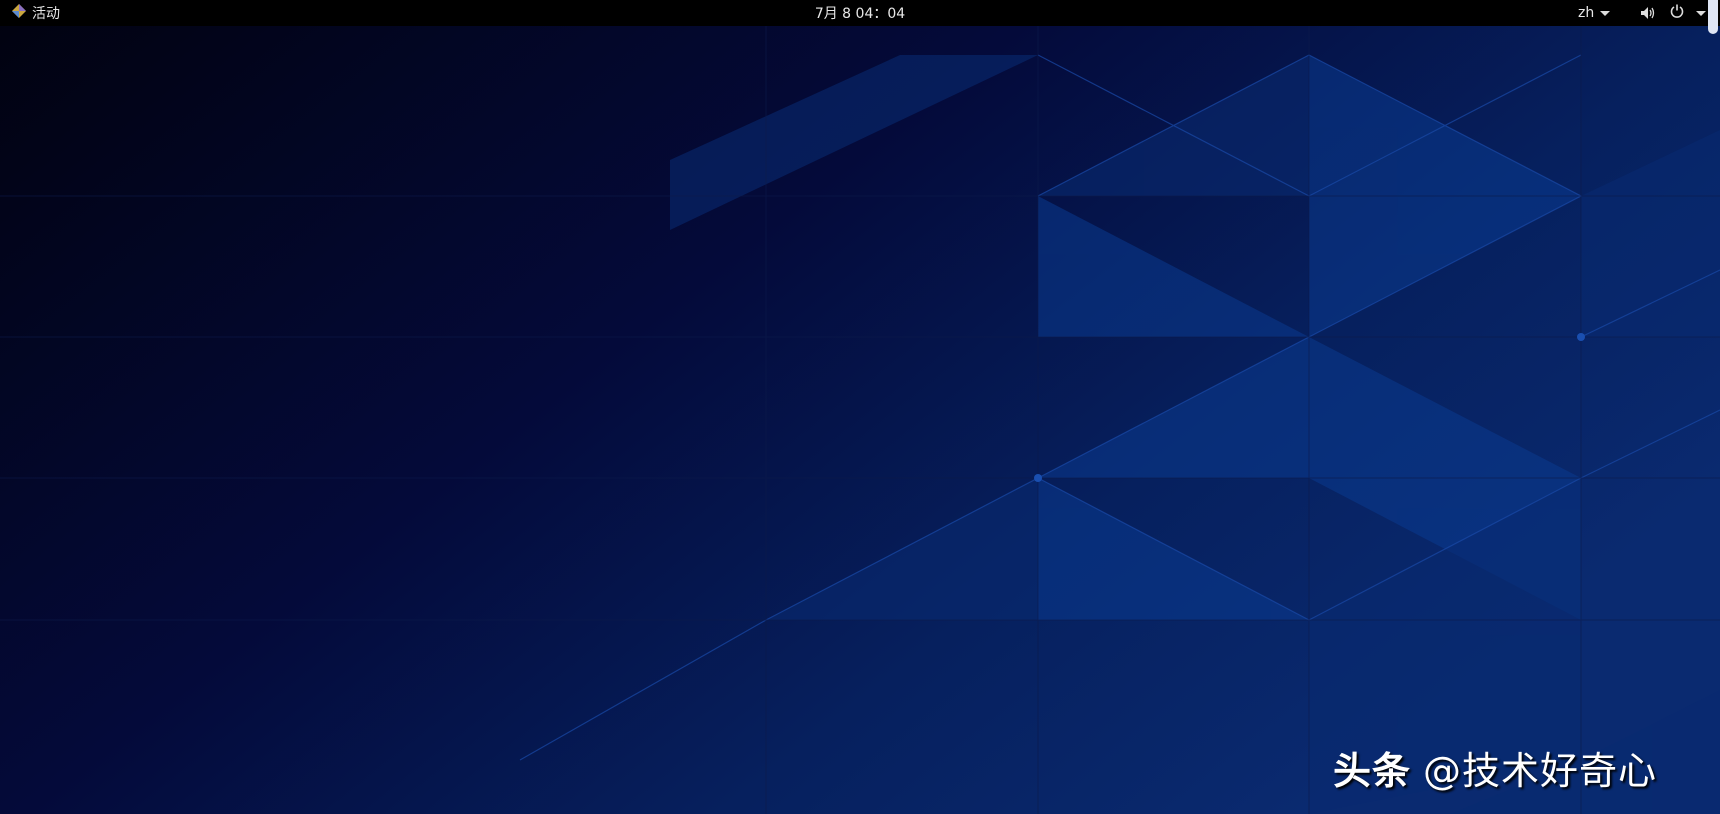 Image resolution: width=1720 pixels, height=814 pixels. I want to click on clock-menu: 7月 8 04：04, so click(860, 13).